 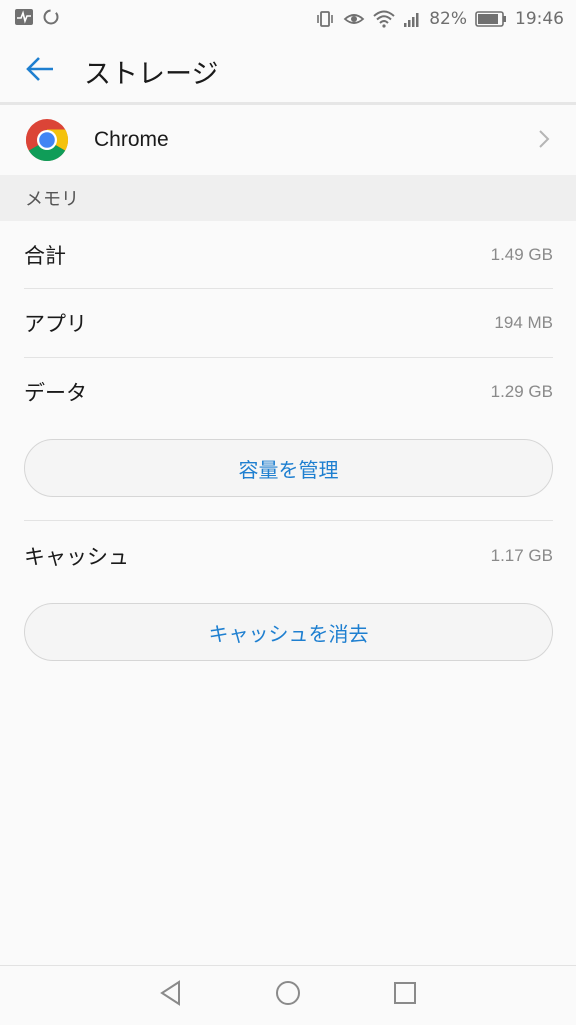 I want to click on row-value: 194 MB, so click(x=523, y=322).